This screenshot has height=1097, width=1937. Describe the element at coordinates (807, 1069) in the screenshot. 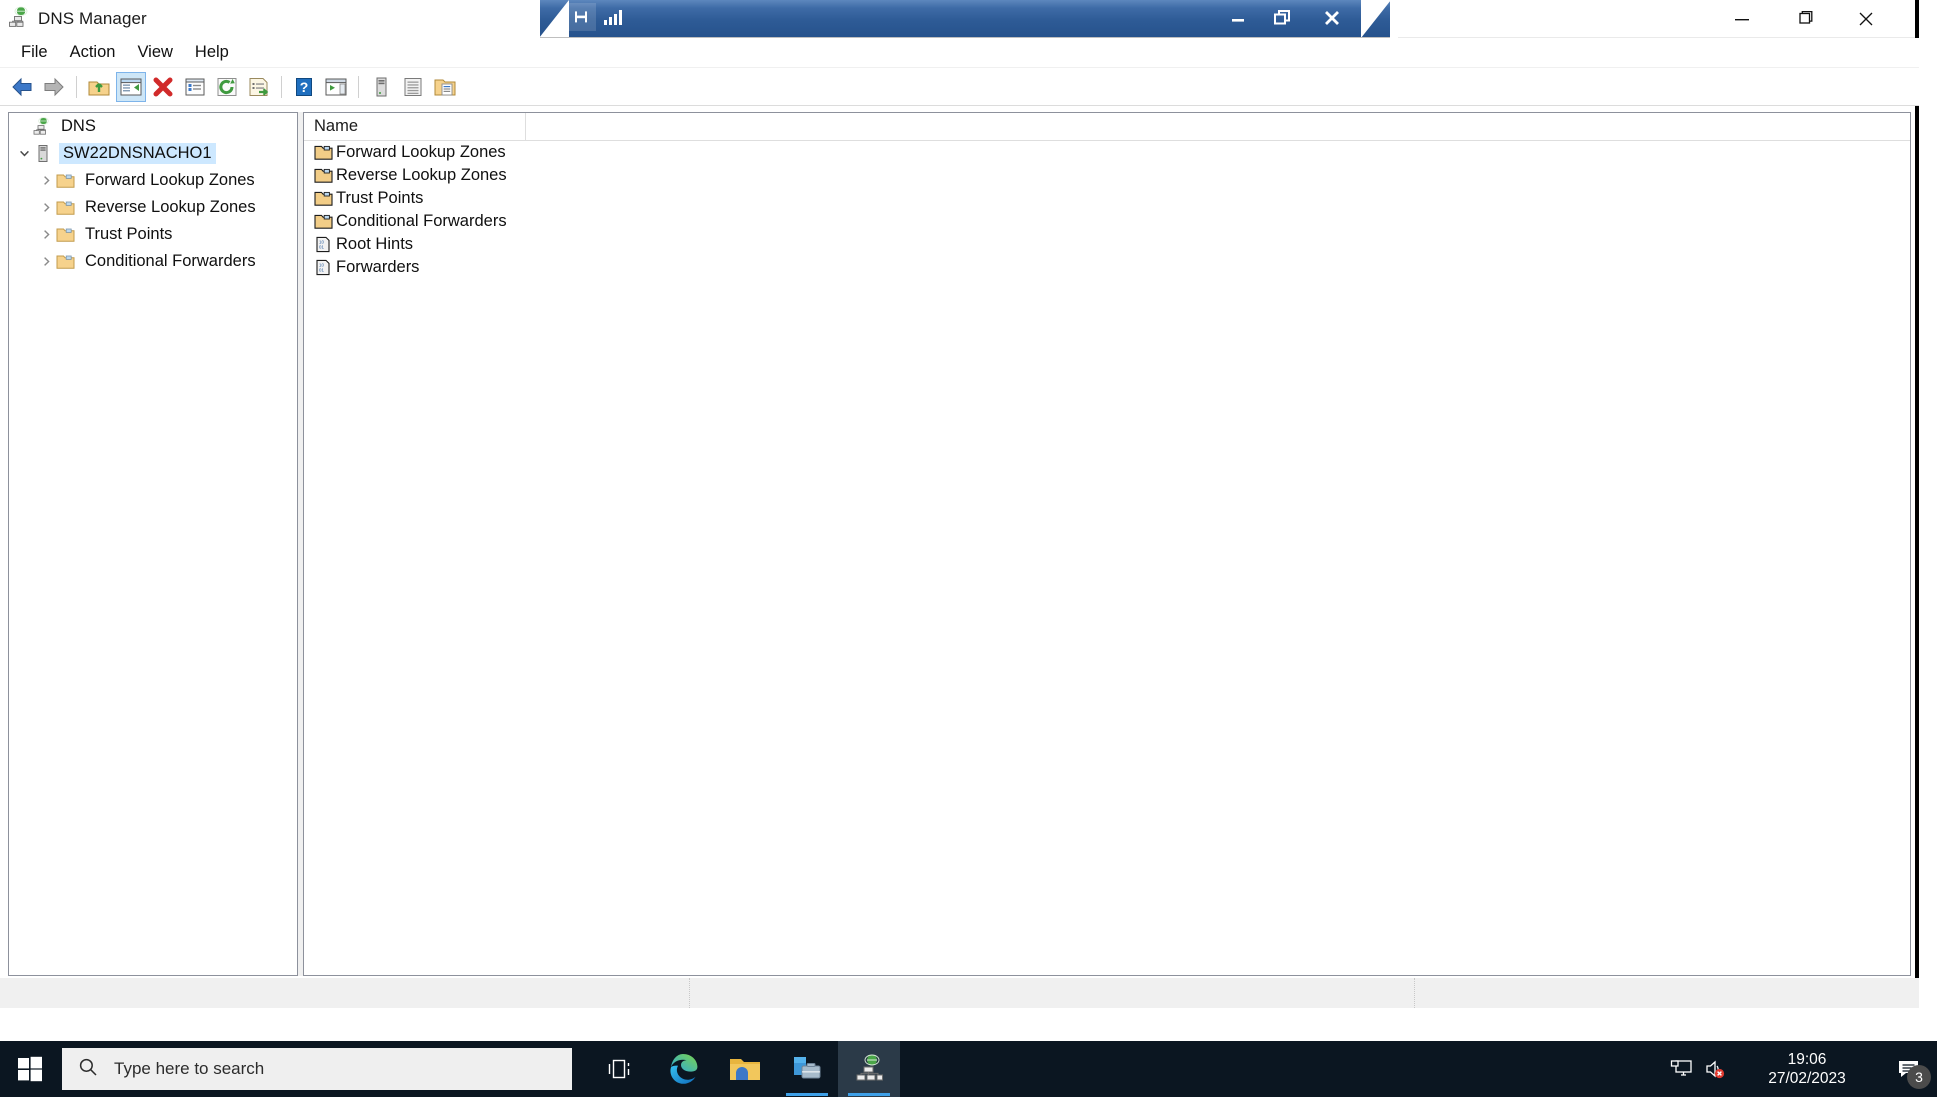

I see `taskbar-server-manager` at that location.